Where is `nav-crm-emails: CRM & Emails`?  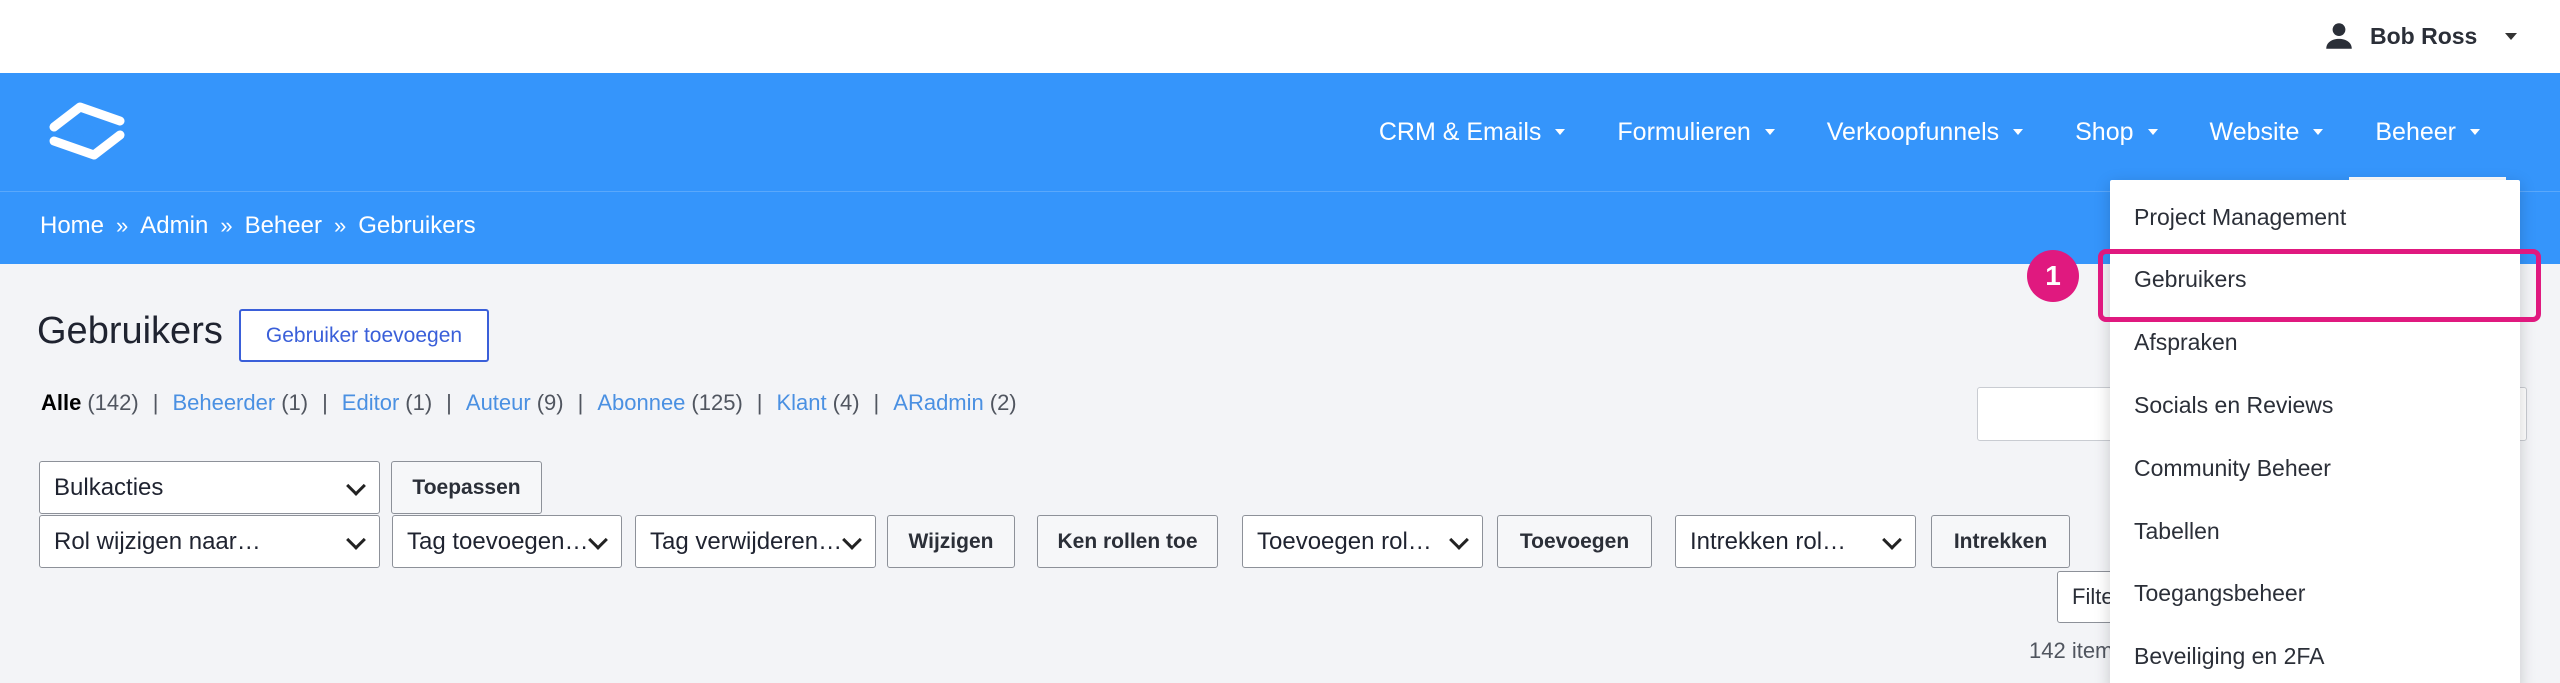
nav-crm-emails: CRM & Emails is located at coordinates (1472, 132).